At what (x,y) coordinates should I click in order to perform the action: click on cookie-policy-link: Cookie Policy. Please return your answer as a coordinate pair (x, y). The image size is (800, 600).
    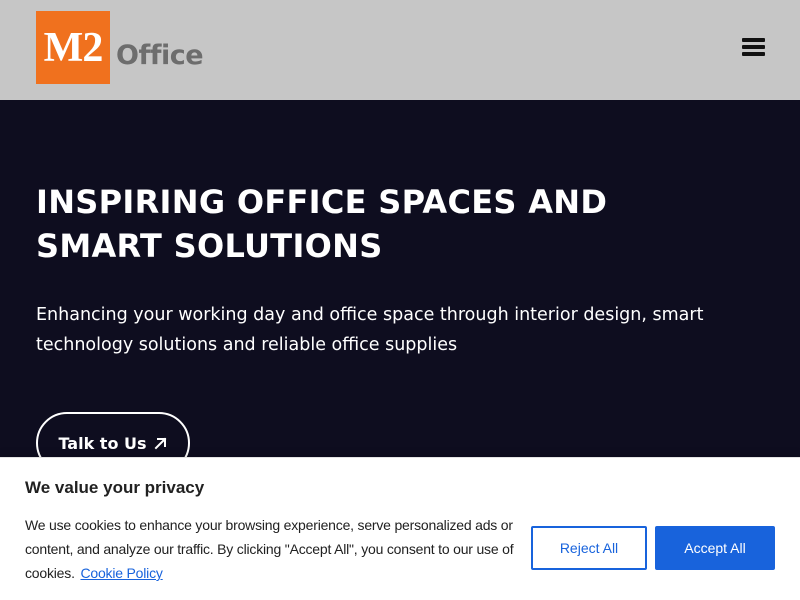
    Looking at the image, I should click on (121, 573).